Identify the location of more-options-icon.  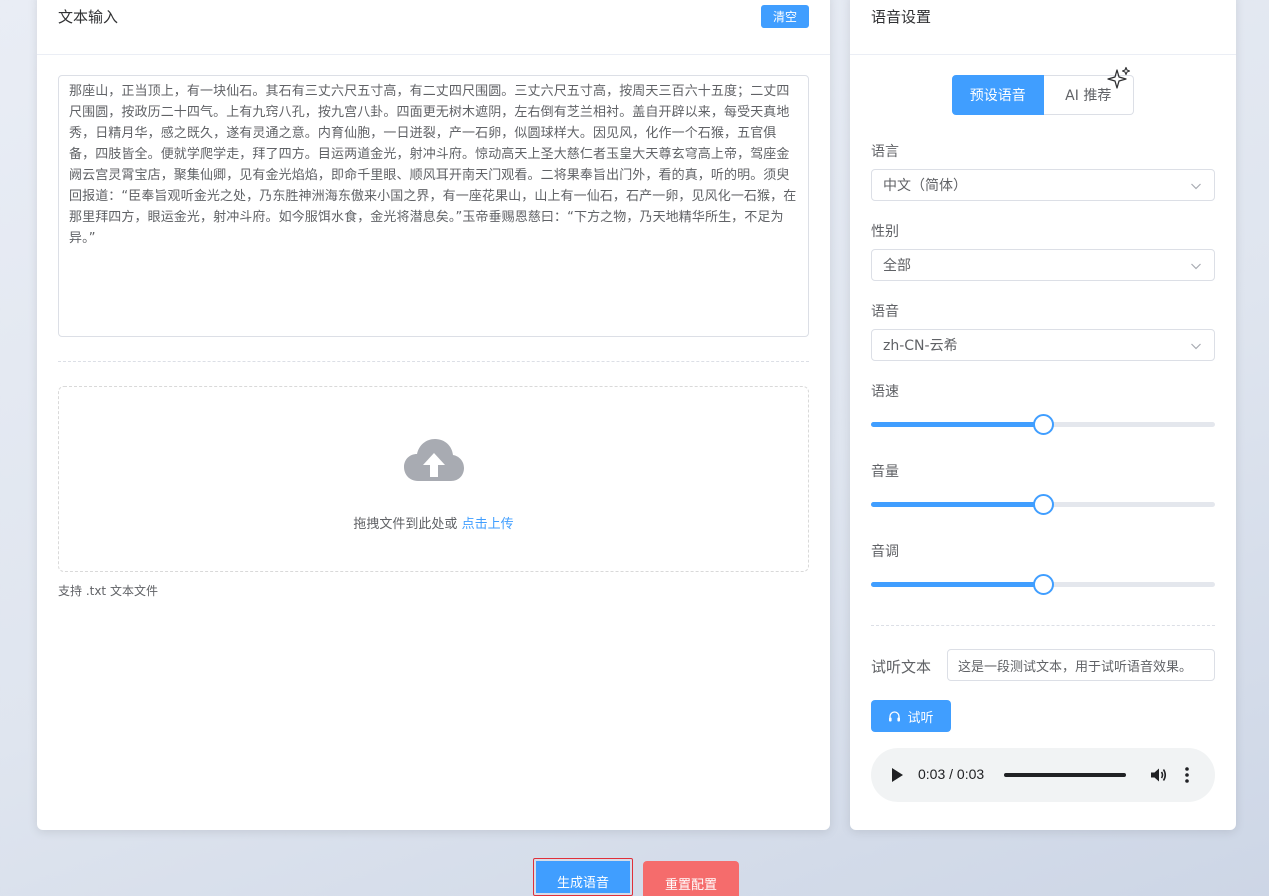
(1187, 775).